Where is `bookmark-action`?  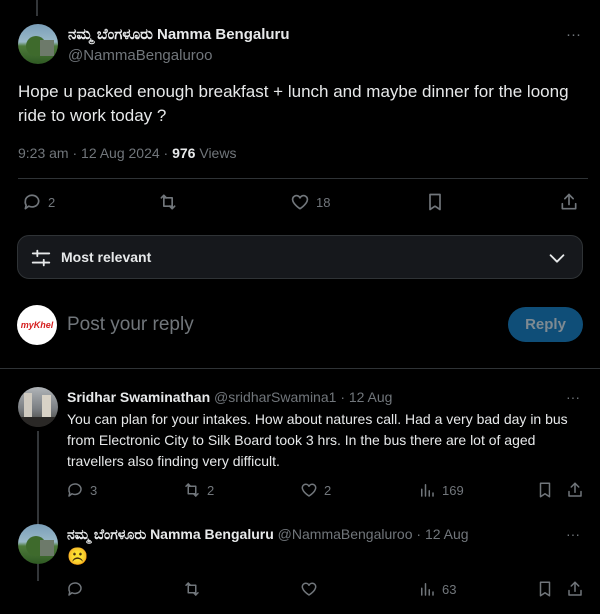
bookmark-action is located at coordinates (435, 202).